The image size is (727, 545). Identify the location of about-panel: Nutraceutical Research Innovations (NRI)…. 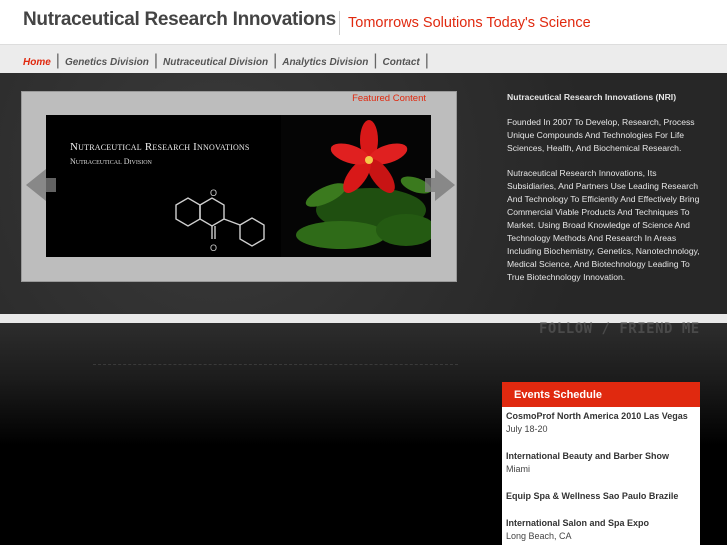
(607, 193).